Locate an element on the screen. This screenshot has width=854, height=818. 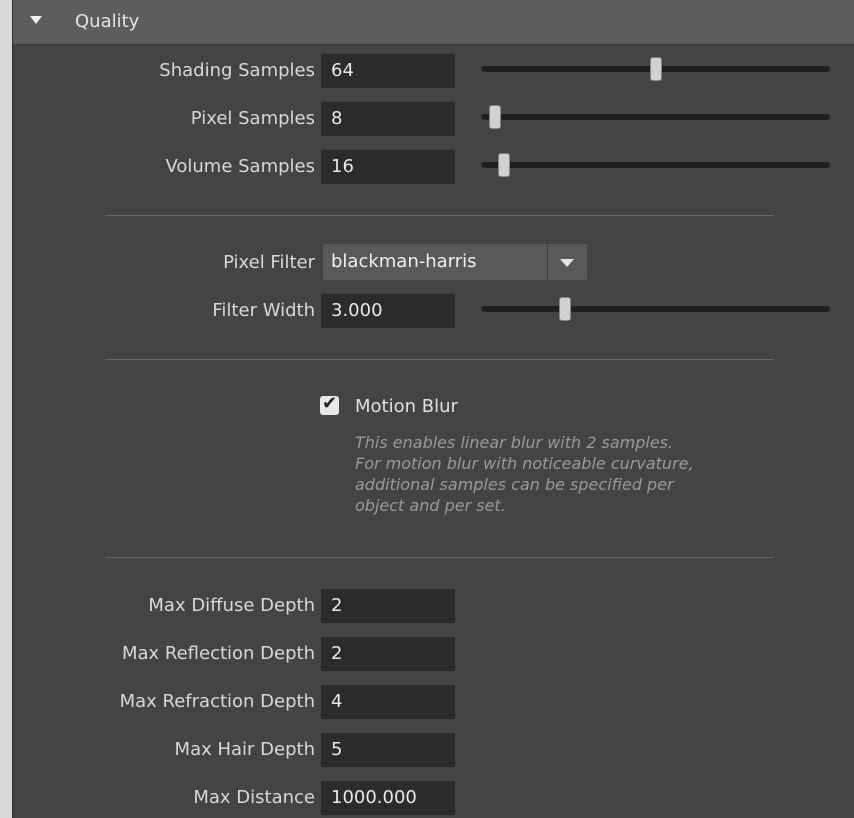
pixel-filter-dropdown: blackman-harris is located at coordinates (455, 262).